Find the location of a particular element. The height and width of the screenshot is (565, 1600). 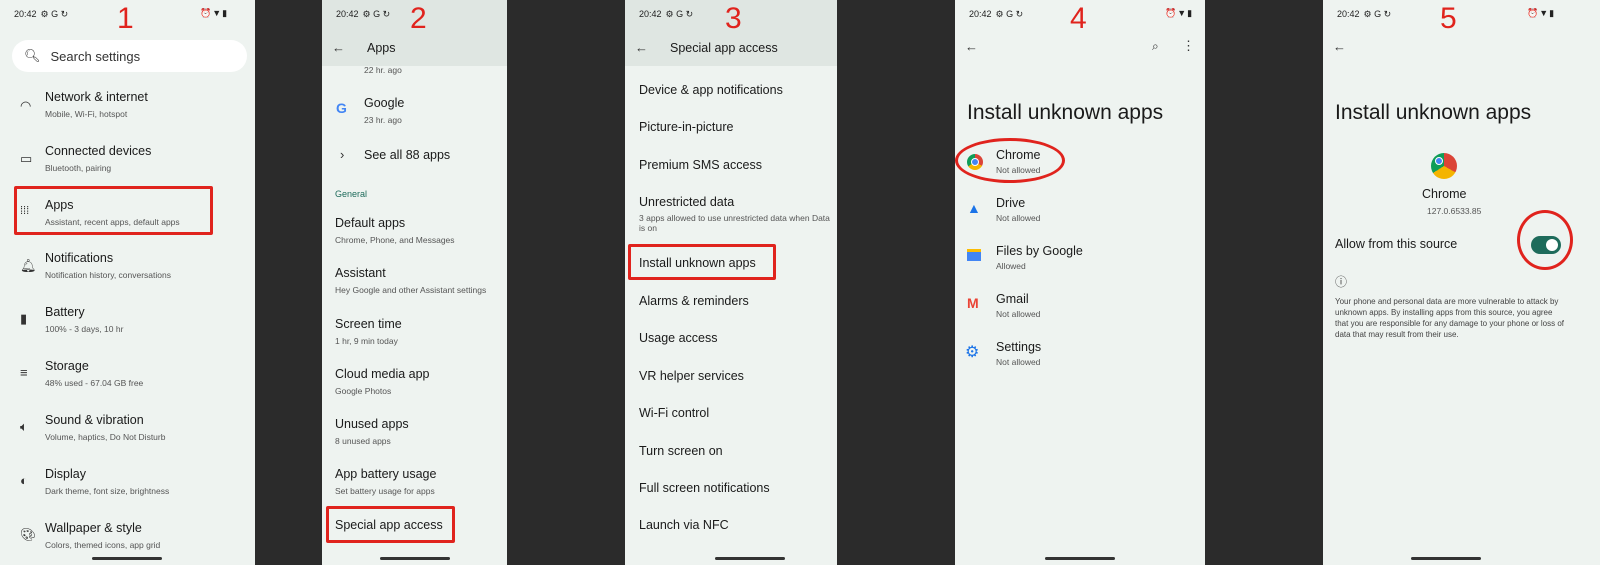

menu-item-premium-sms: Premium SMS access is located at coordinates (731, 167).